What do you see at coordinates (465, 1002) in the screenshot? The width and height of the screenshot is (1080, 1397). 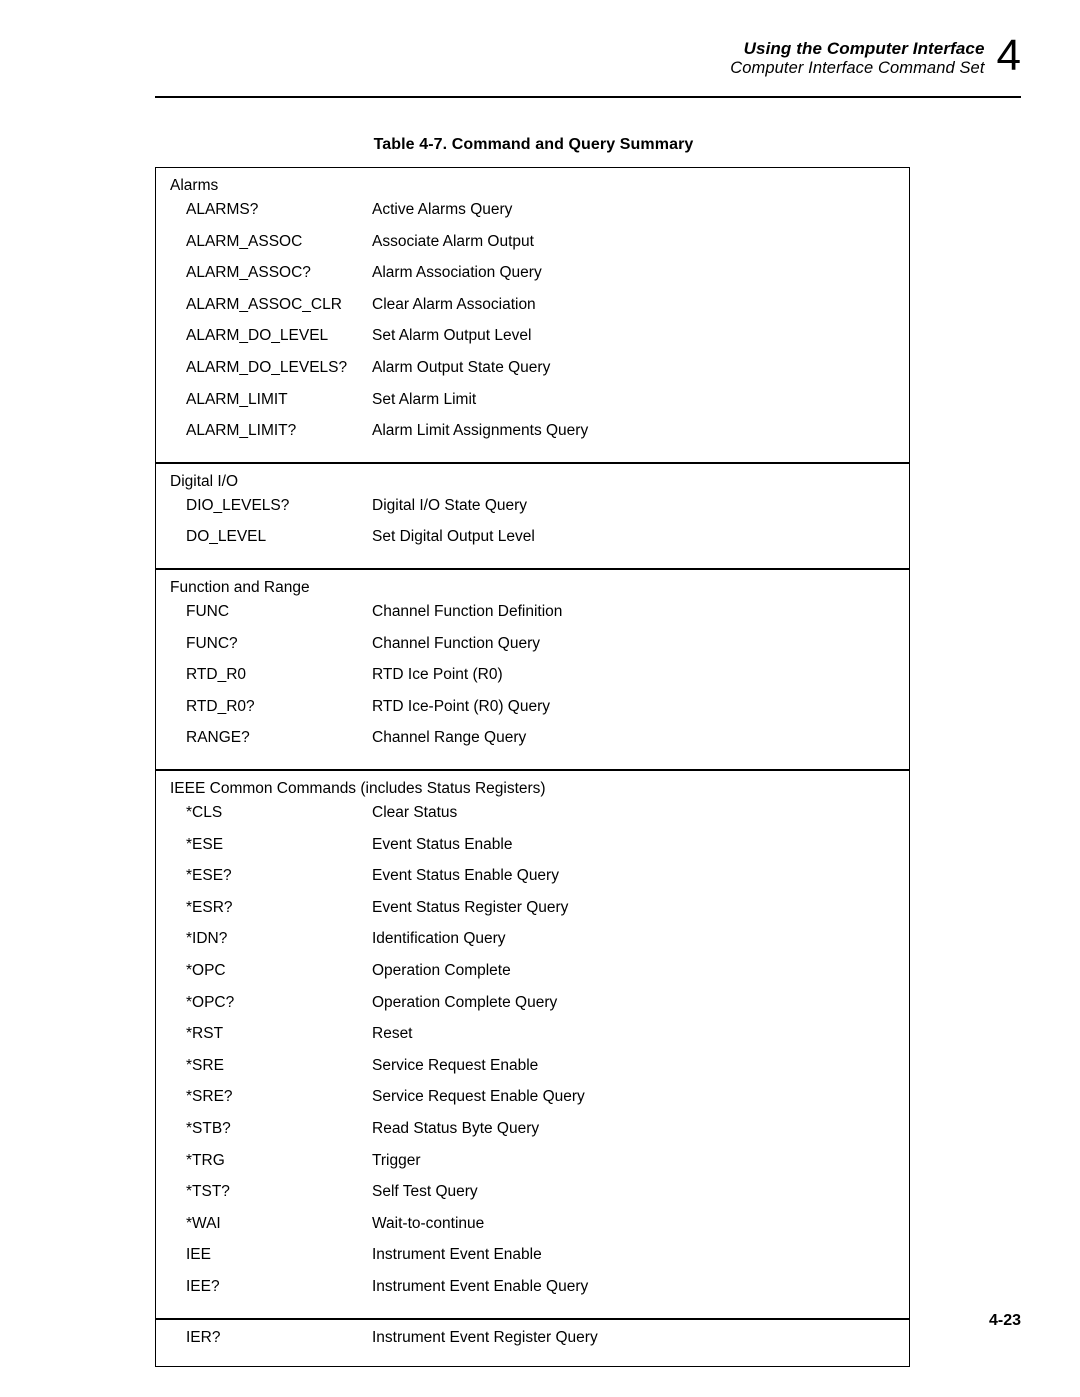 I see `command-description: Operation Complete Query` at bounding box center [465, 1002].